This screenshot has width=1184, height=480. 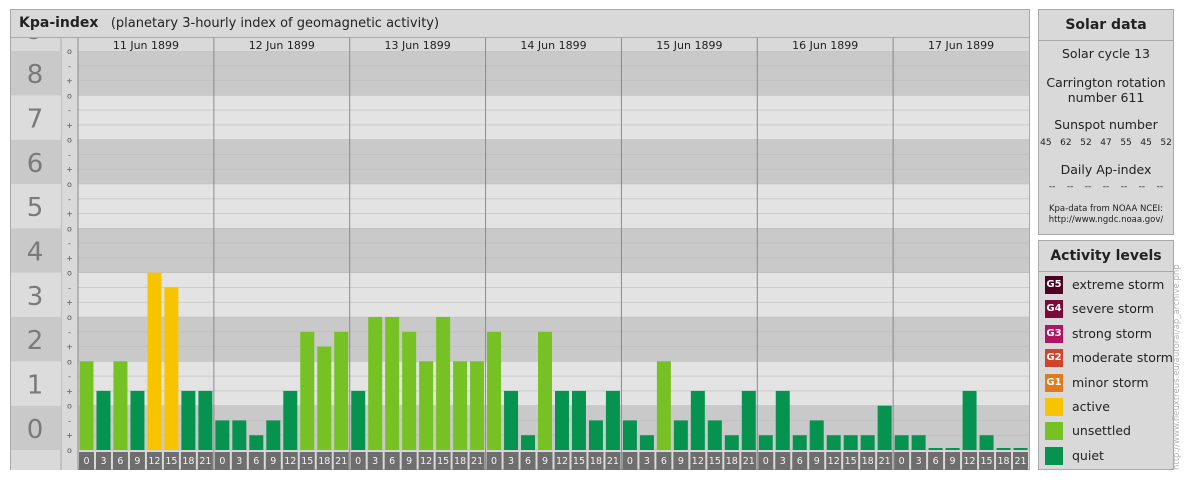 I want to click on level-label: minor storm, so click(x=1110, y=382).